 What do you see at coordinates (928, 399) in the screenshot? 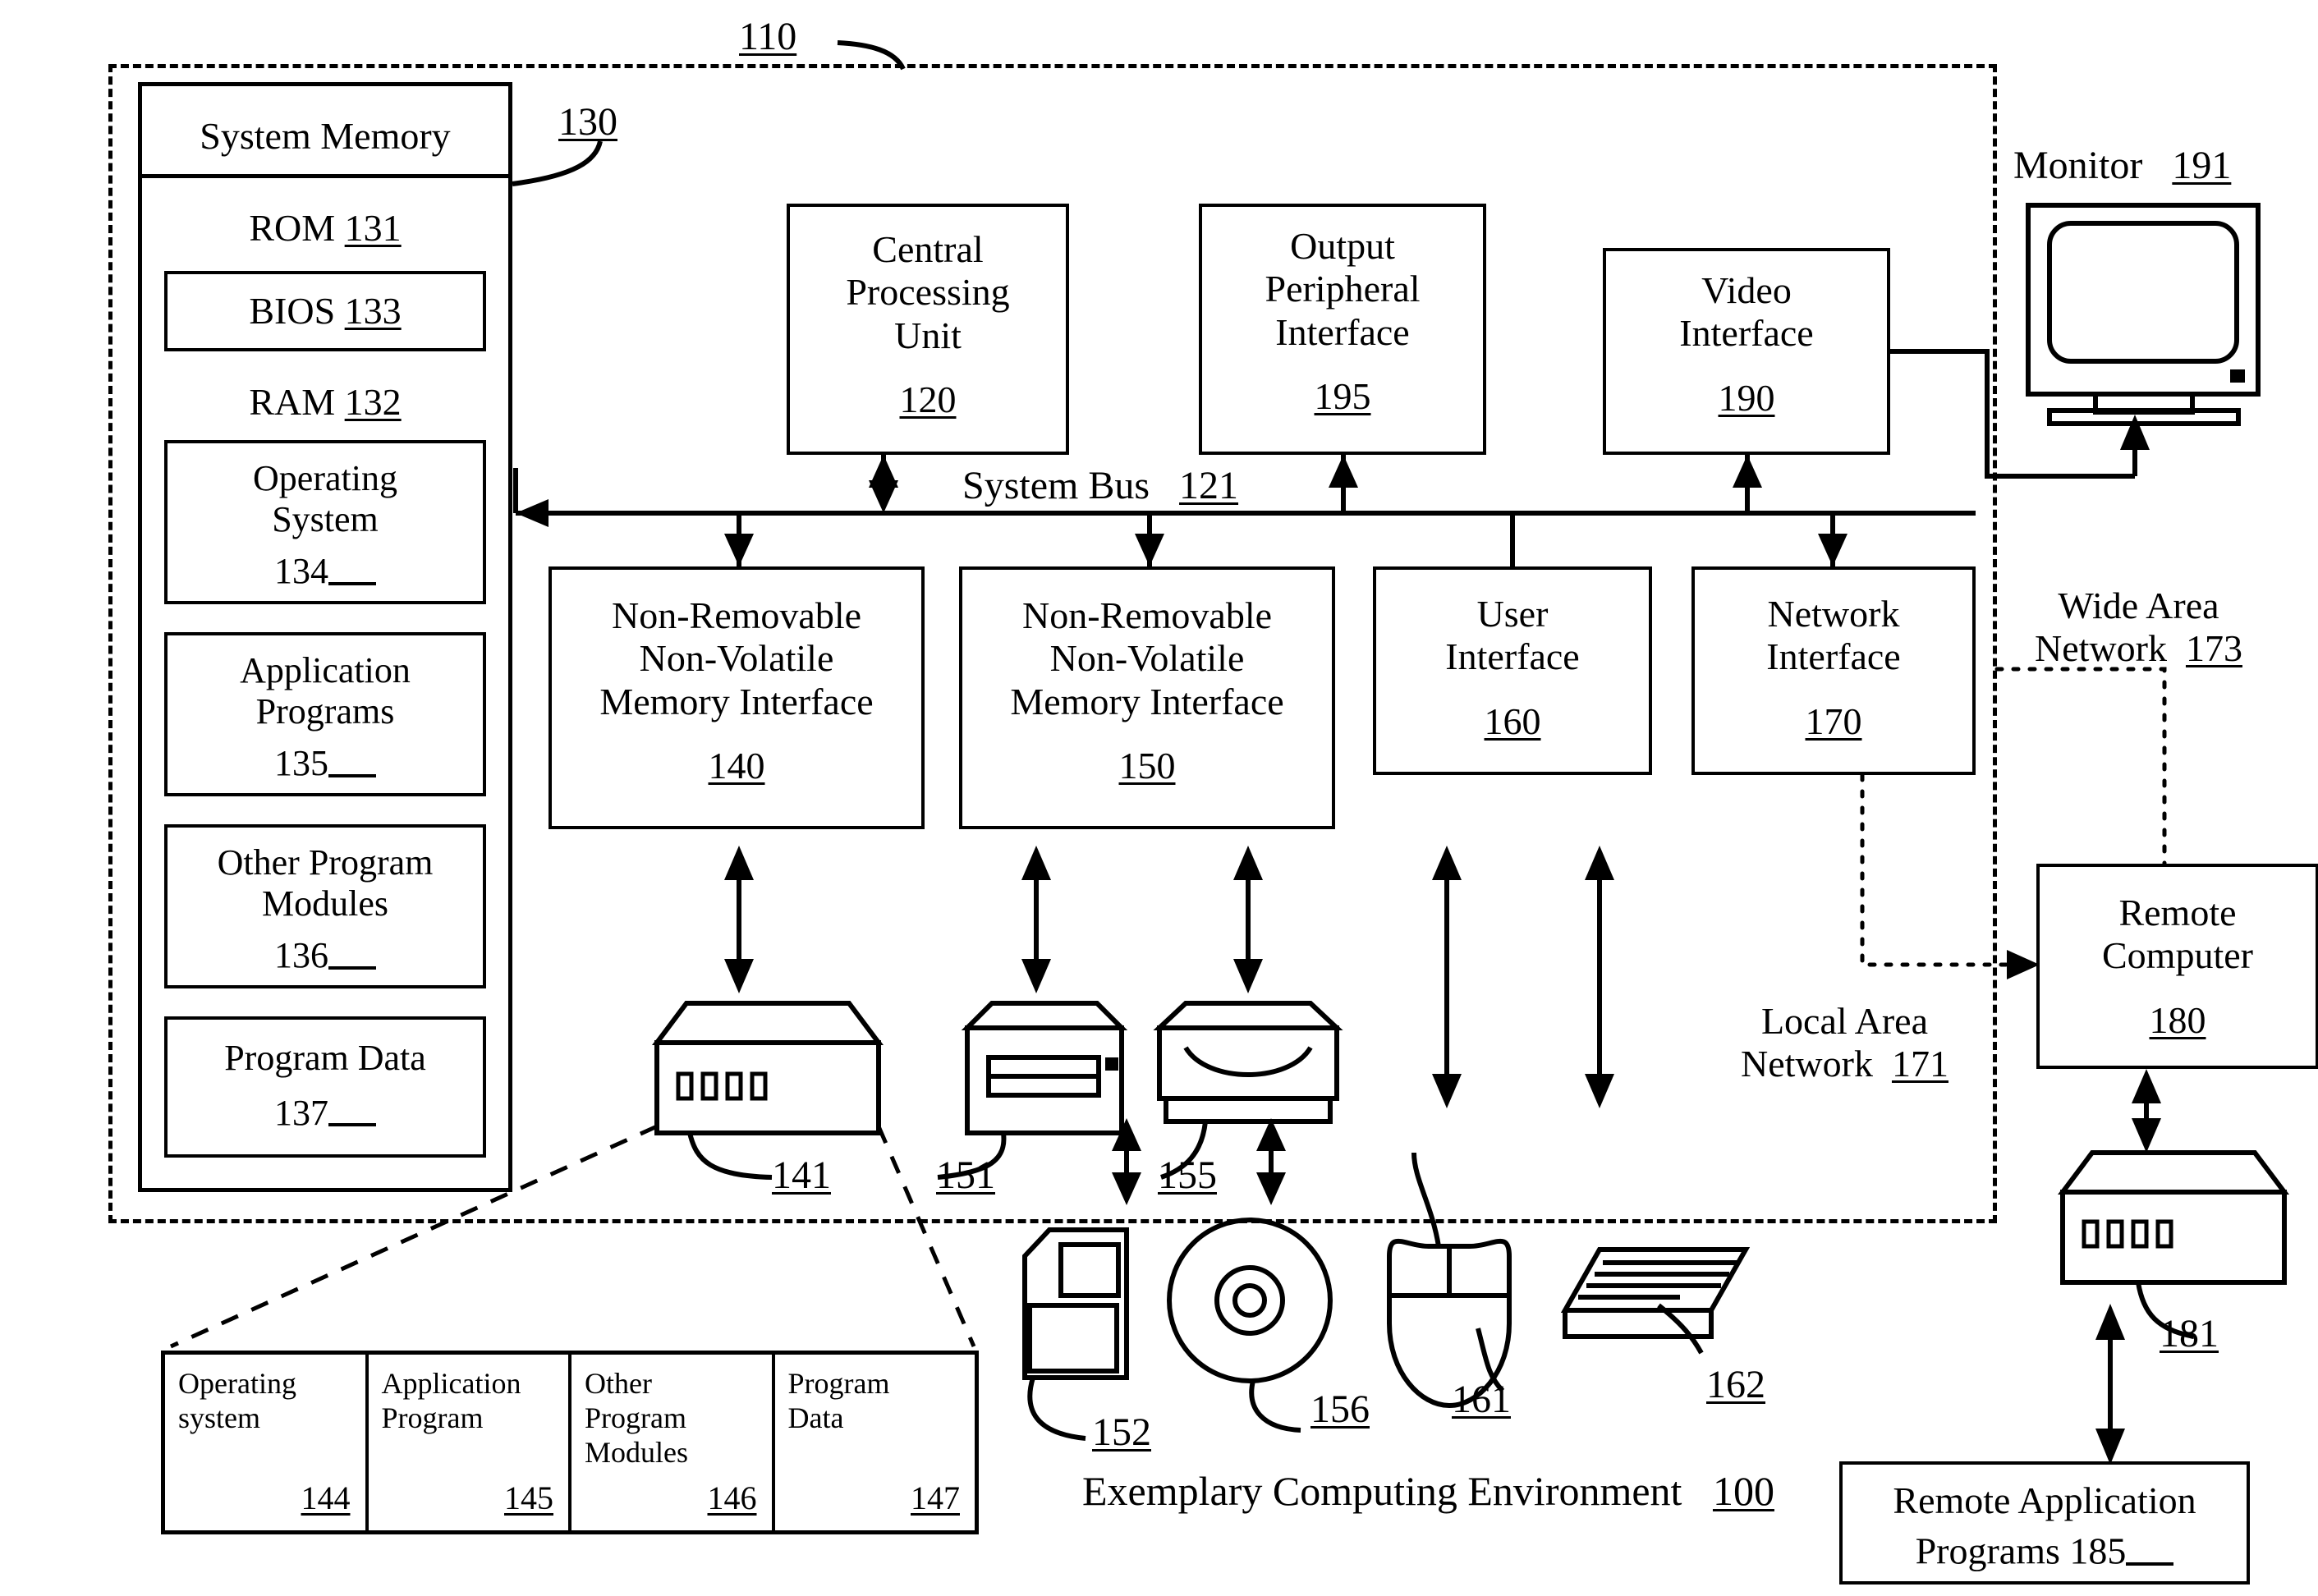
I see `cpu-ref: 120` at bounding box center [928, 399].